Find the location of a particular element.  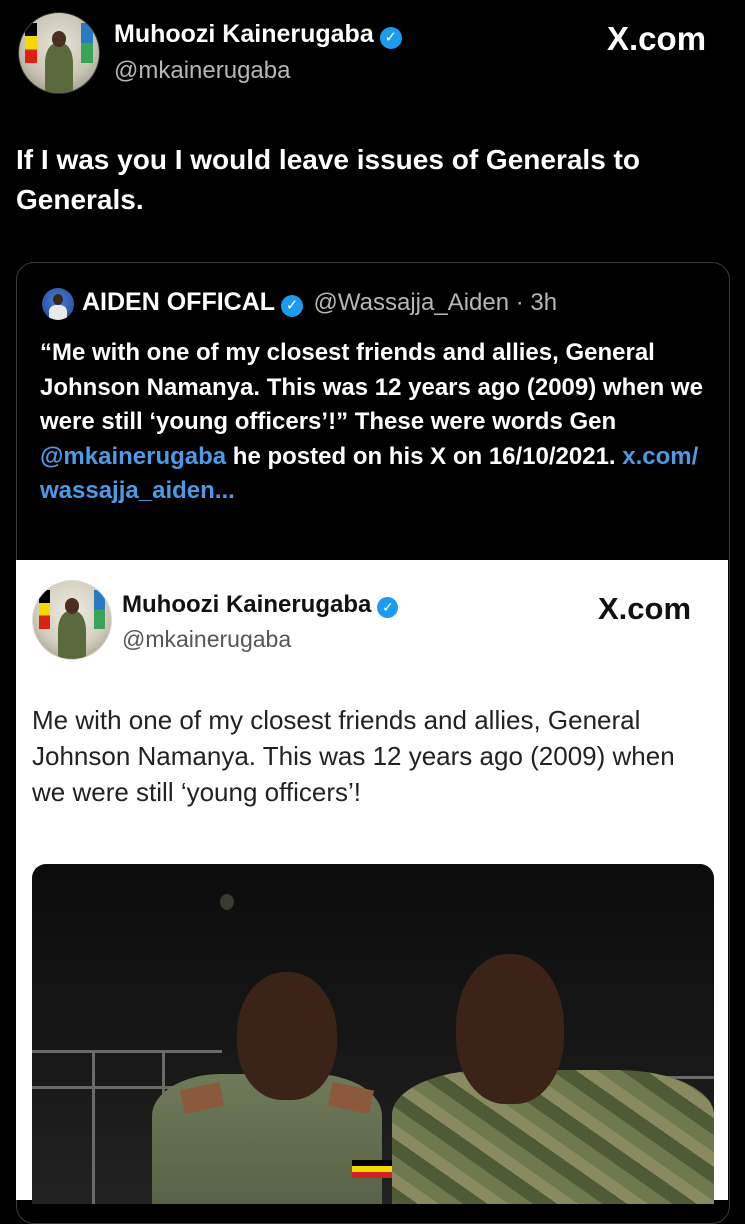

embedded-author-handle: @mkainerugaba is located at coordinates (207, 639).